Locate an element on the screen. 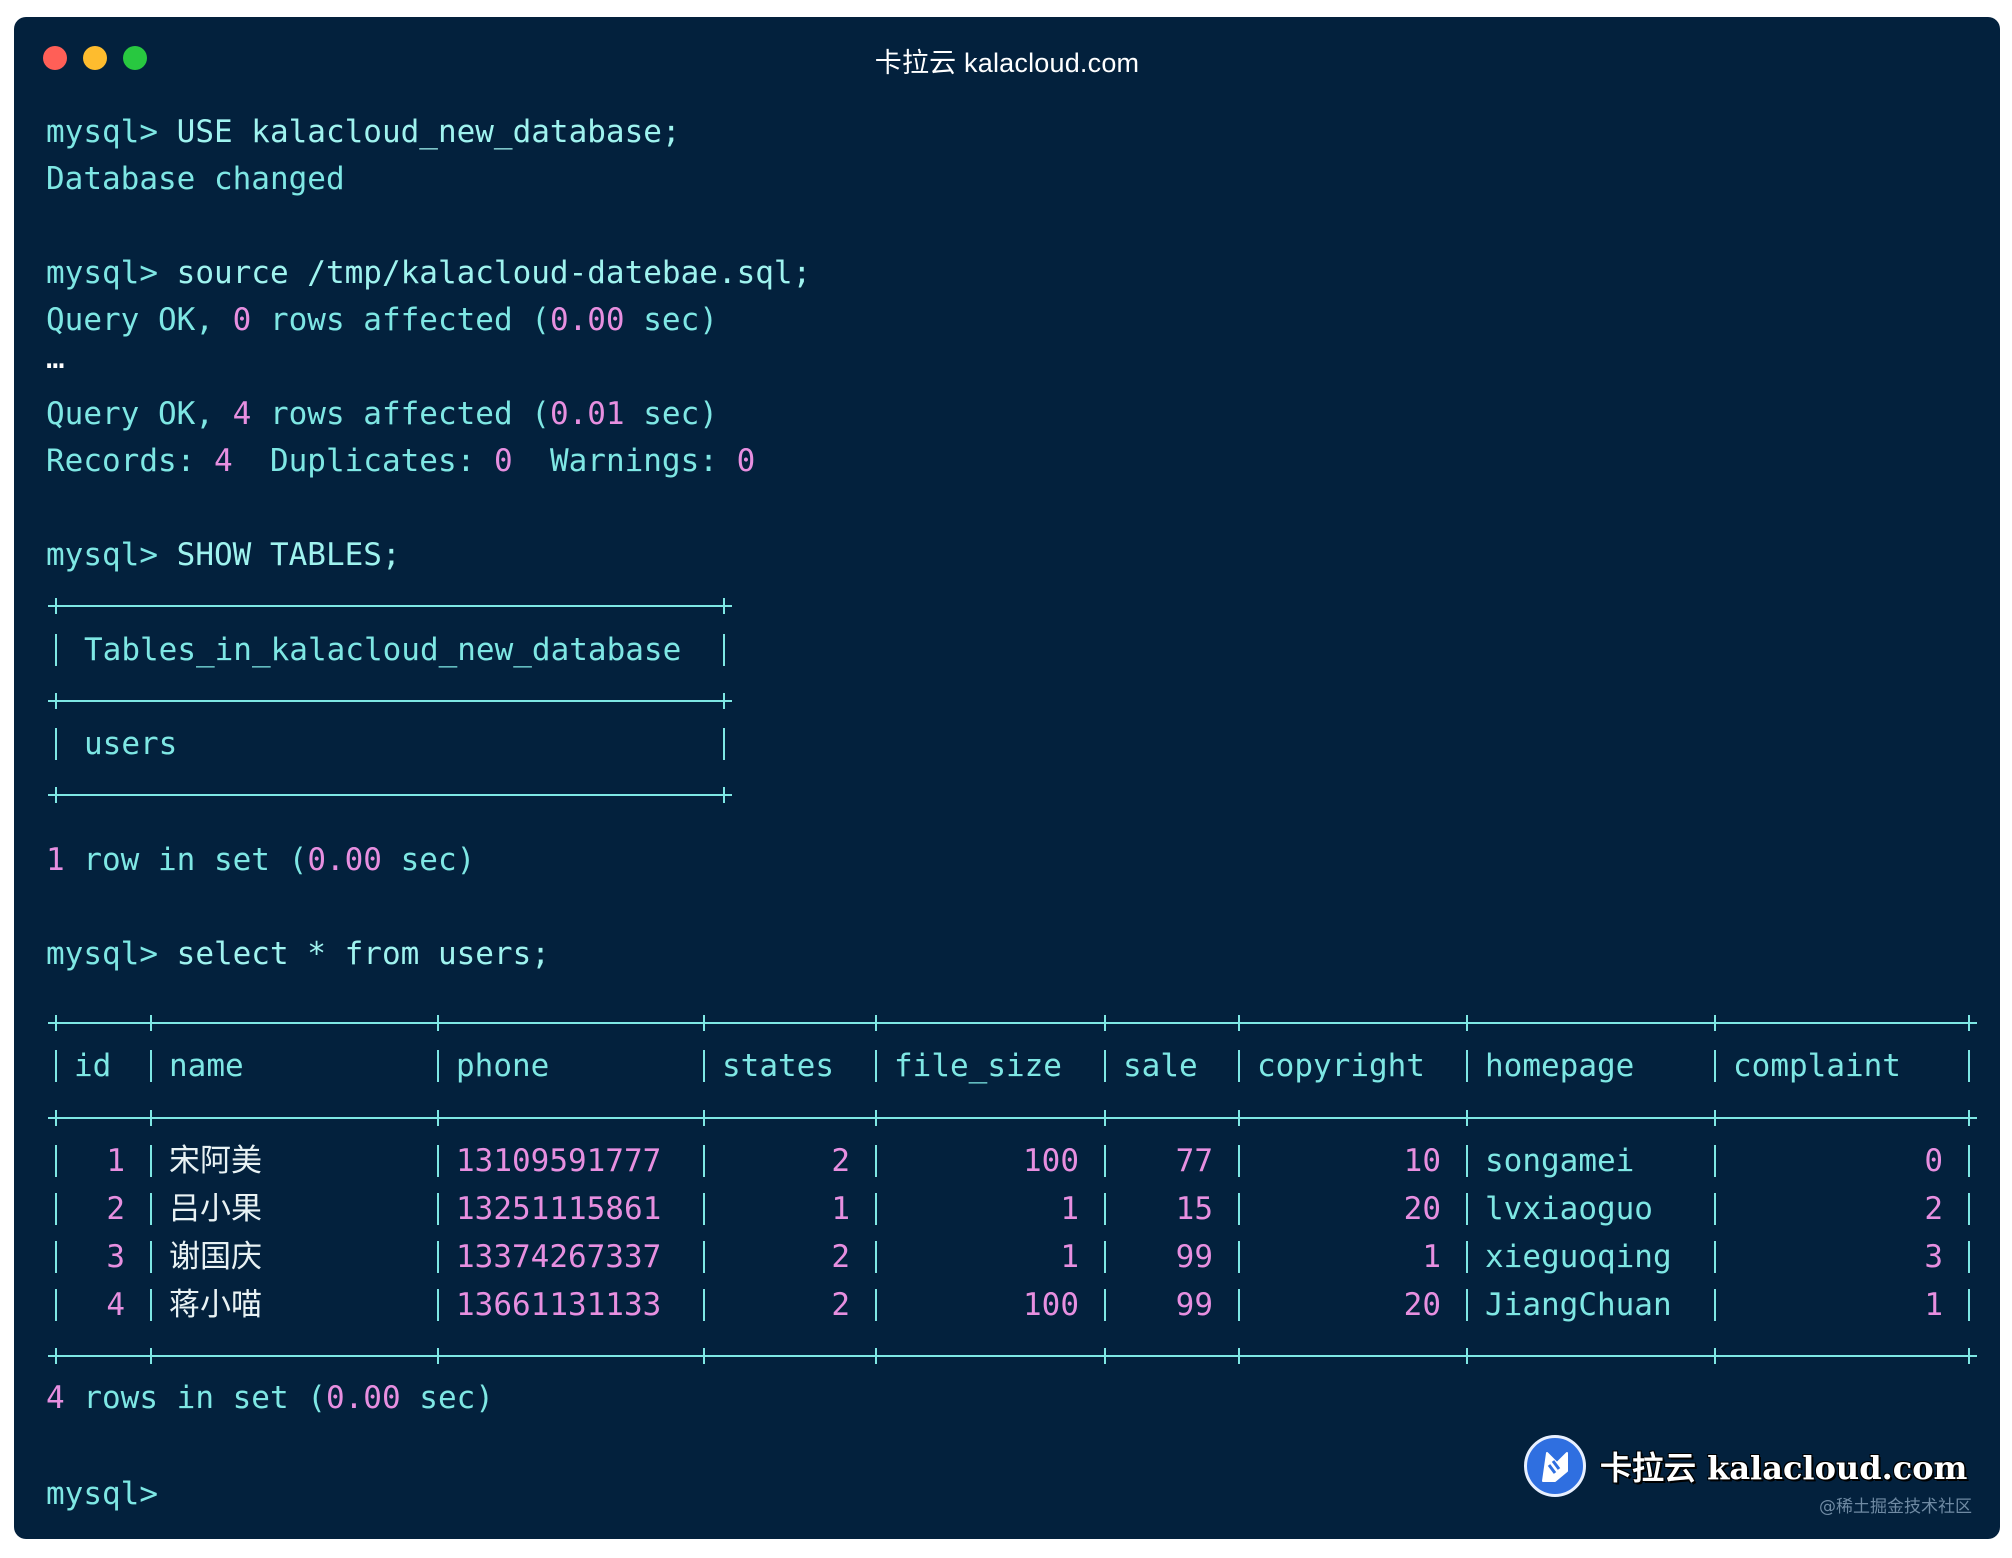  text: Duplicates: is located at coordinates (363, 461).